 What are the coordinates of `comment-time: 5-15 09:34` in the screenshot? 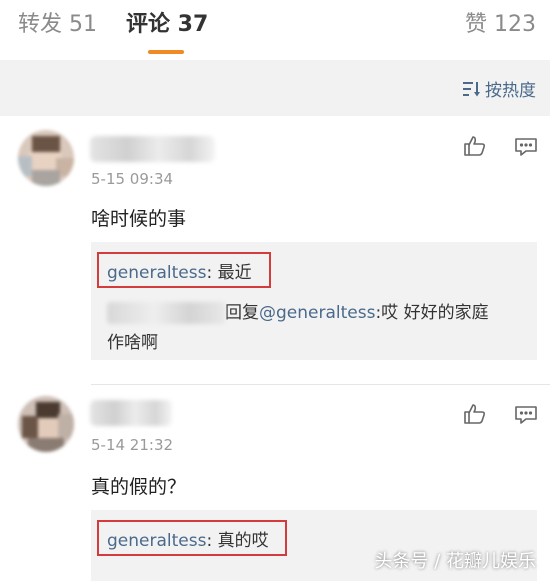 It's located at (132, 179).